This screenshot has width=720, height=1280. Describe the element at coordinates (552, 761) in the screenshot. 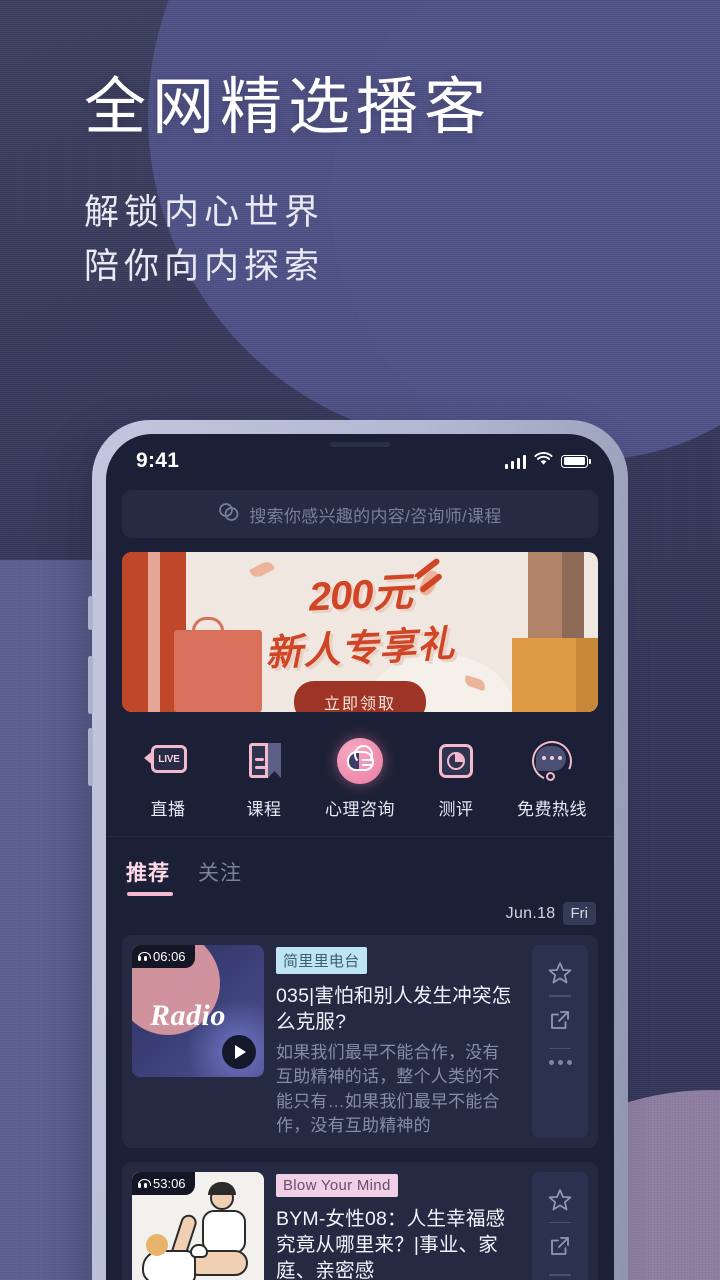

I see `hotline-headset-icon` at that location.